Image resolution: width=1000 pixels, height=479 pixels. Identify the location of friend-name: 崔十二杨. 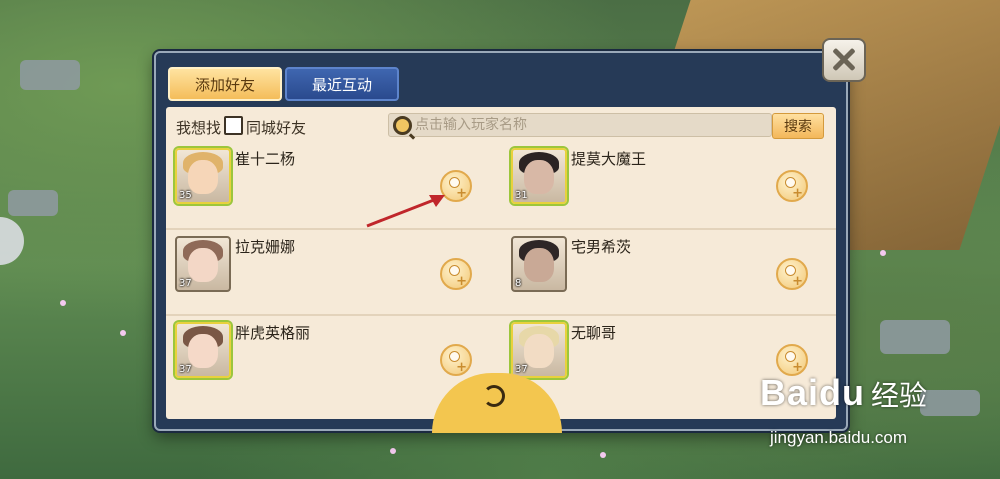
(265, 159).